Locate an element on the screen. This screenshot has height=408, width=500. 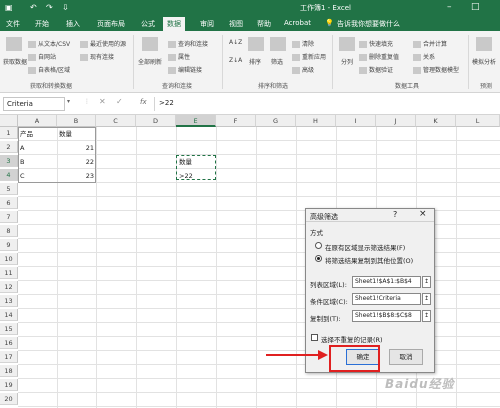
row-header: 16 is located at coordinates (9, 343).